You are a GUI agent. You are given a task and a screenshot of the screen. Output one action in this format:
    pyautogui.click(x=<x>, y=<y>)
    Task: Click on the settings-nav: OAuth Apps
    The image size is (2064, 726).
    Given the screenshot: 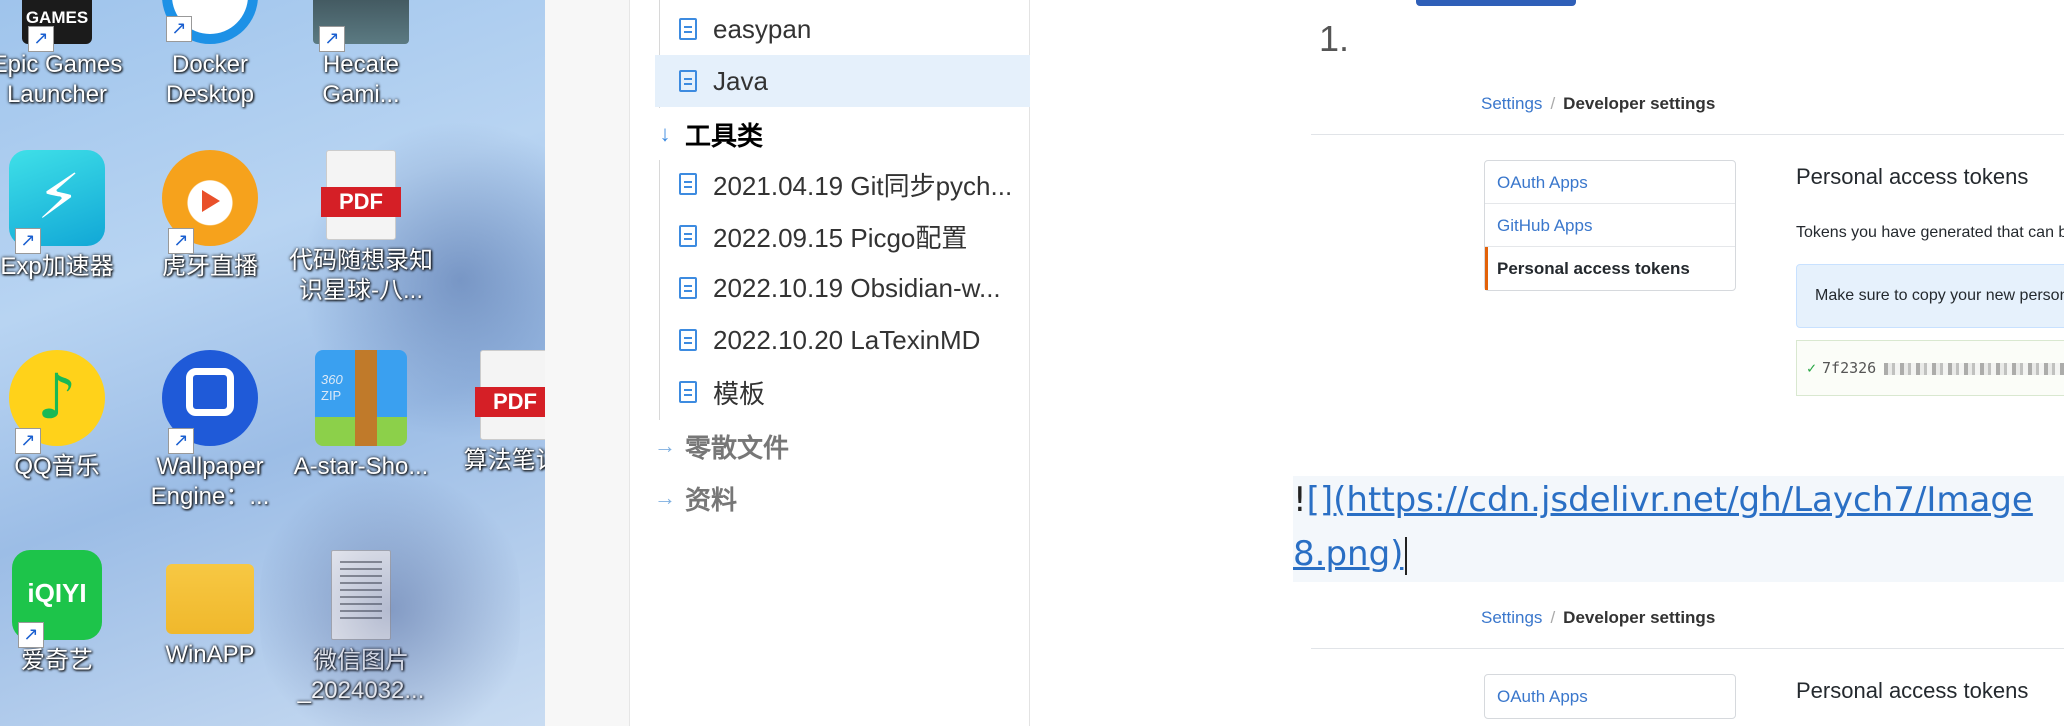 What is the action you would take?
    pyautogui.click(x=1610, y=696)
    